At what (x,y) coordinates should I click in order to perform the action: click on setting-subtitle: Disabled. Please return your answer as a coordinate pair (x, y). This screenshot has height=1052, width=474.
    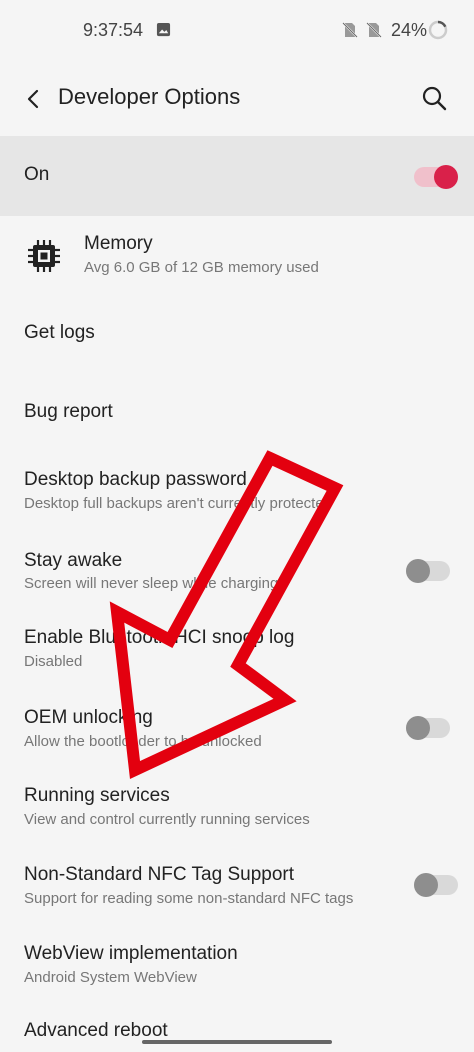
    Looking at the image, I should click on (53, 661).